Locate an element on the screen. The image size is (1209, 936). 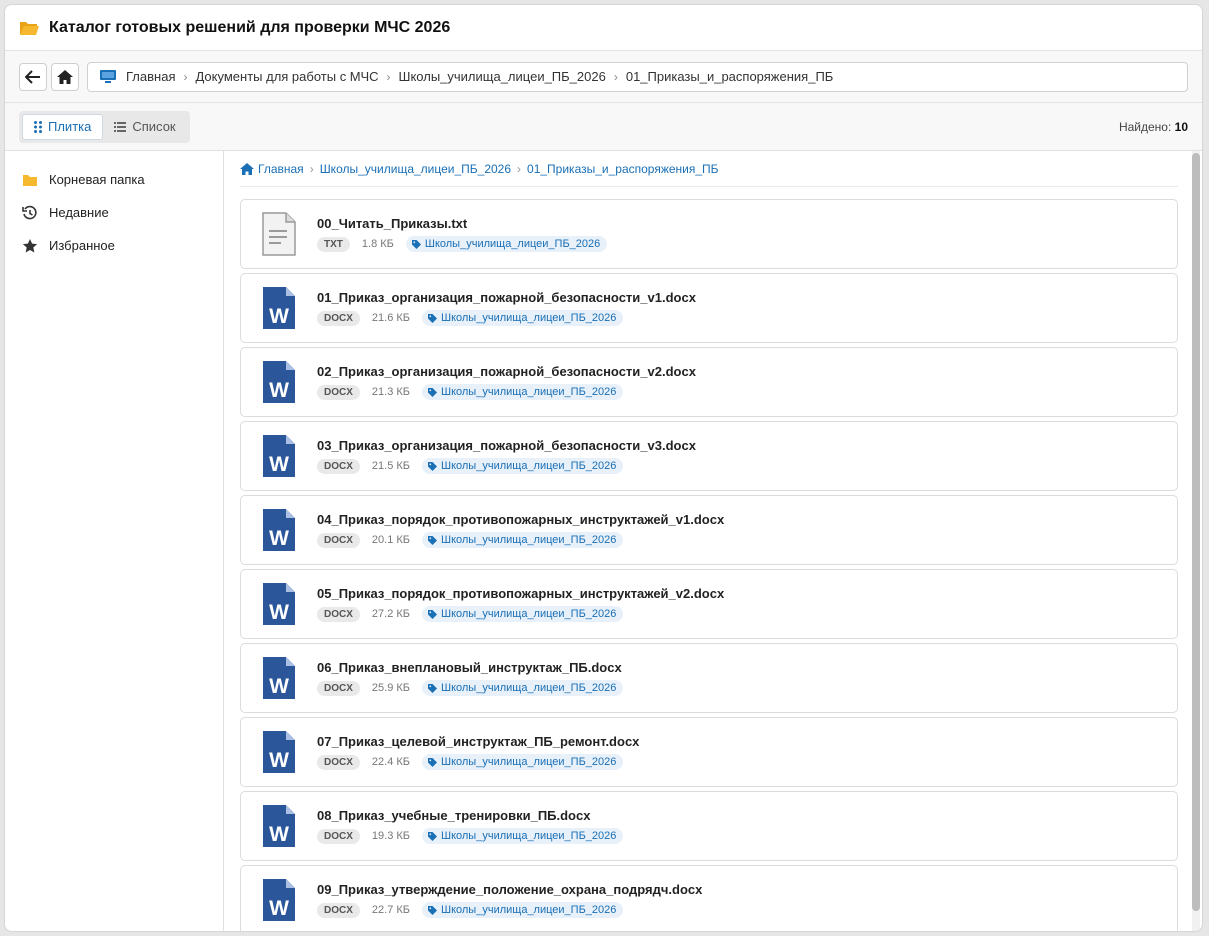
list-icon is located at coordinates (120, 126).